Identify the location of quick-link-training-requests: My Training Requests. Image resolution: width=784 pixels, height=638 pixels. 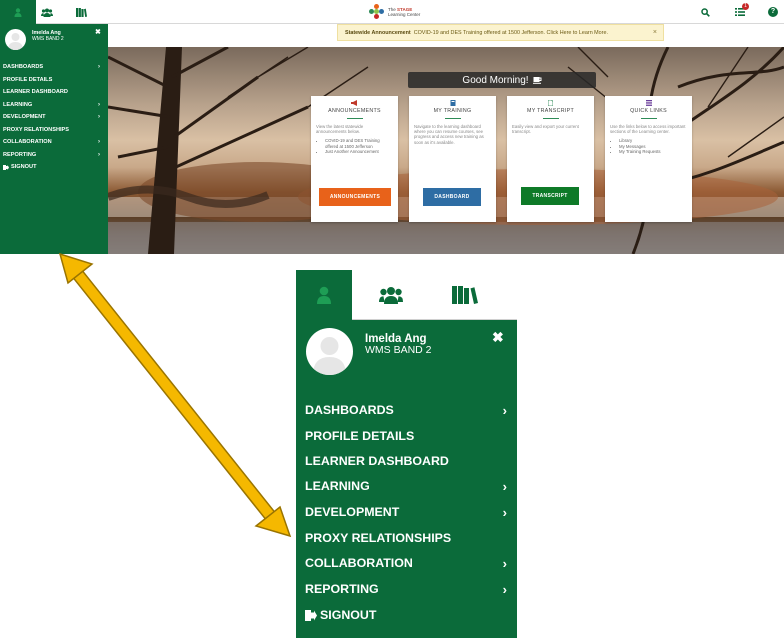
(653, 151).